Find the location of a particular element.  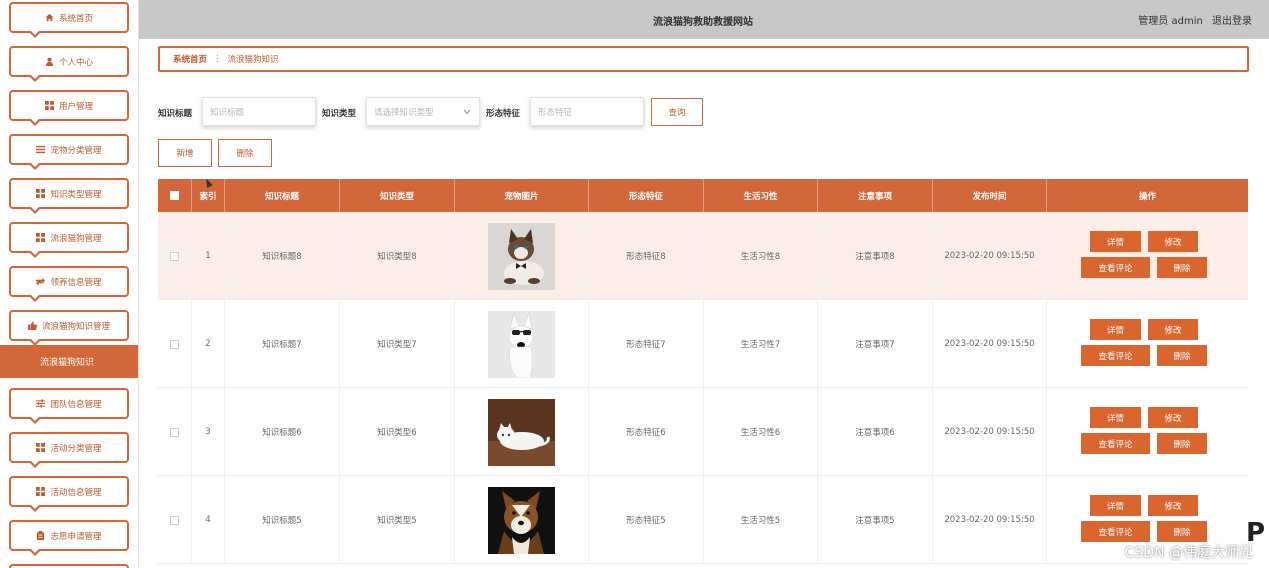

pet-image-white-cat-lying is located at coordinates (521, 432).